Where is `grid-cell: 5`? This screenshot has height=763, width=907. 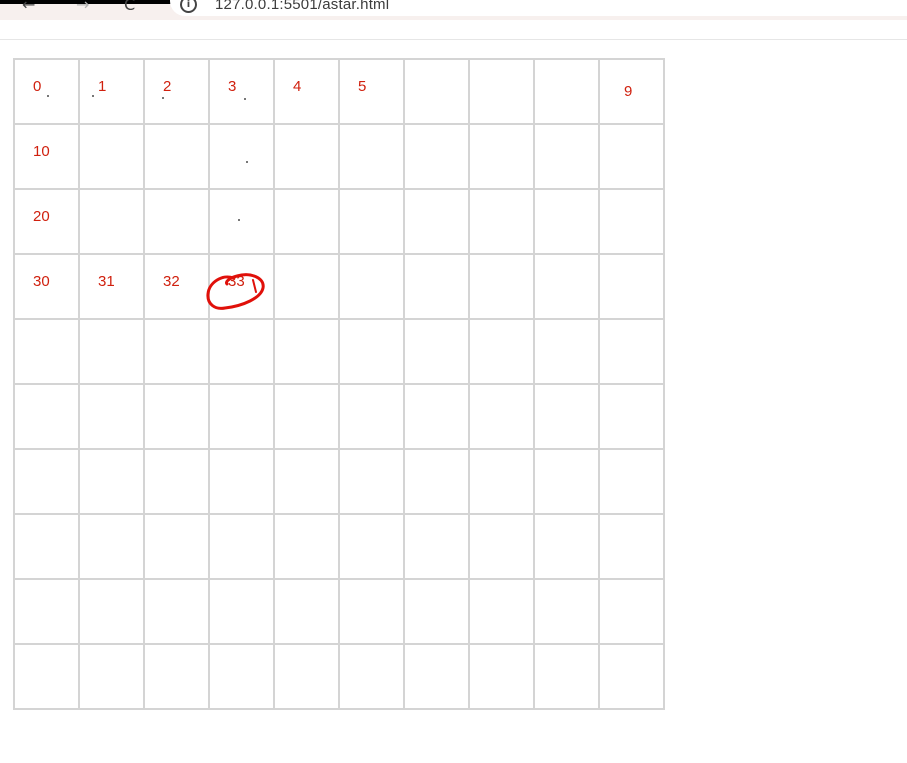
grid-cell: 5 is located at coordinates (372, 92).